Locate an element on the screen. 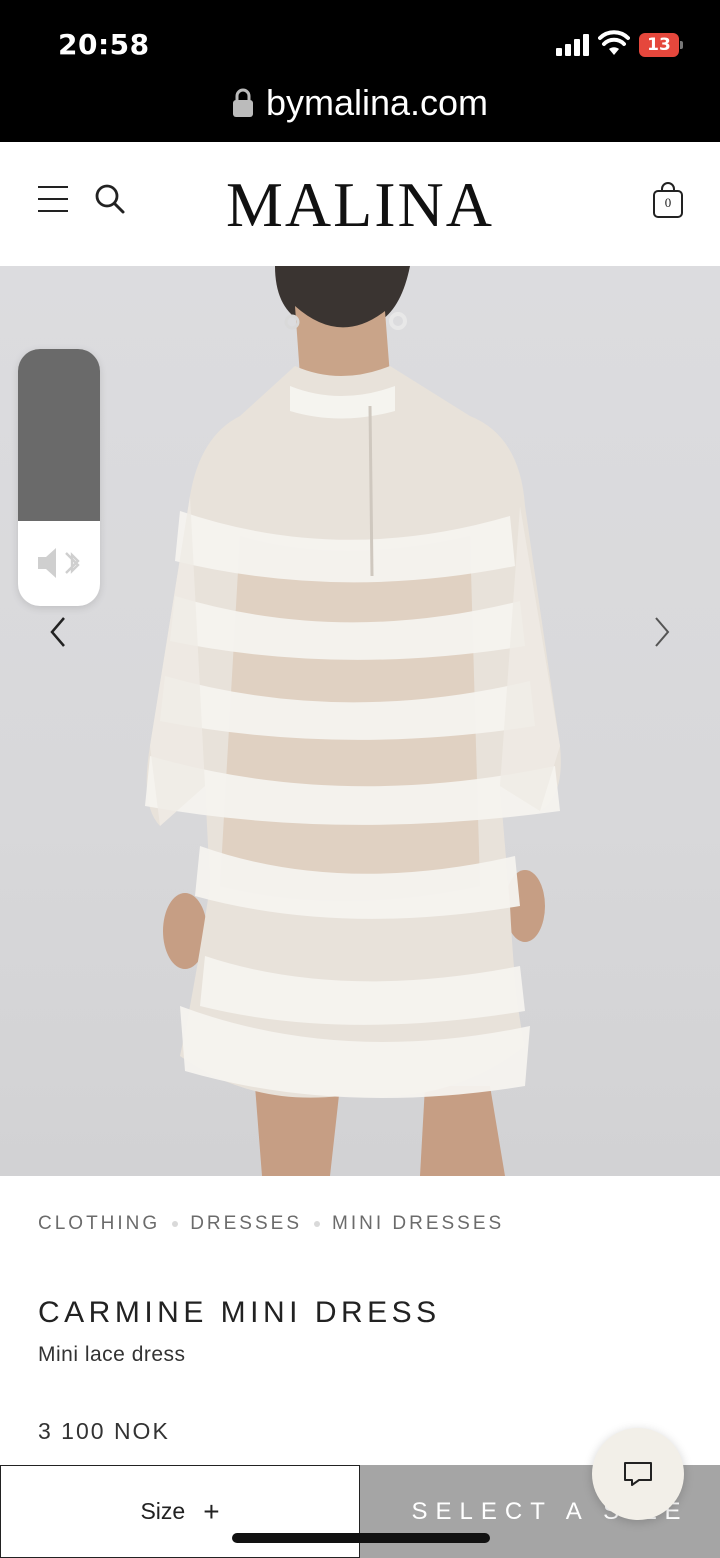  product-title: CARMINE MINI DRESS is located at coordinates (239, 1312).